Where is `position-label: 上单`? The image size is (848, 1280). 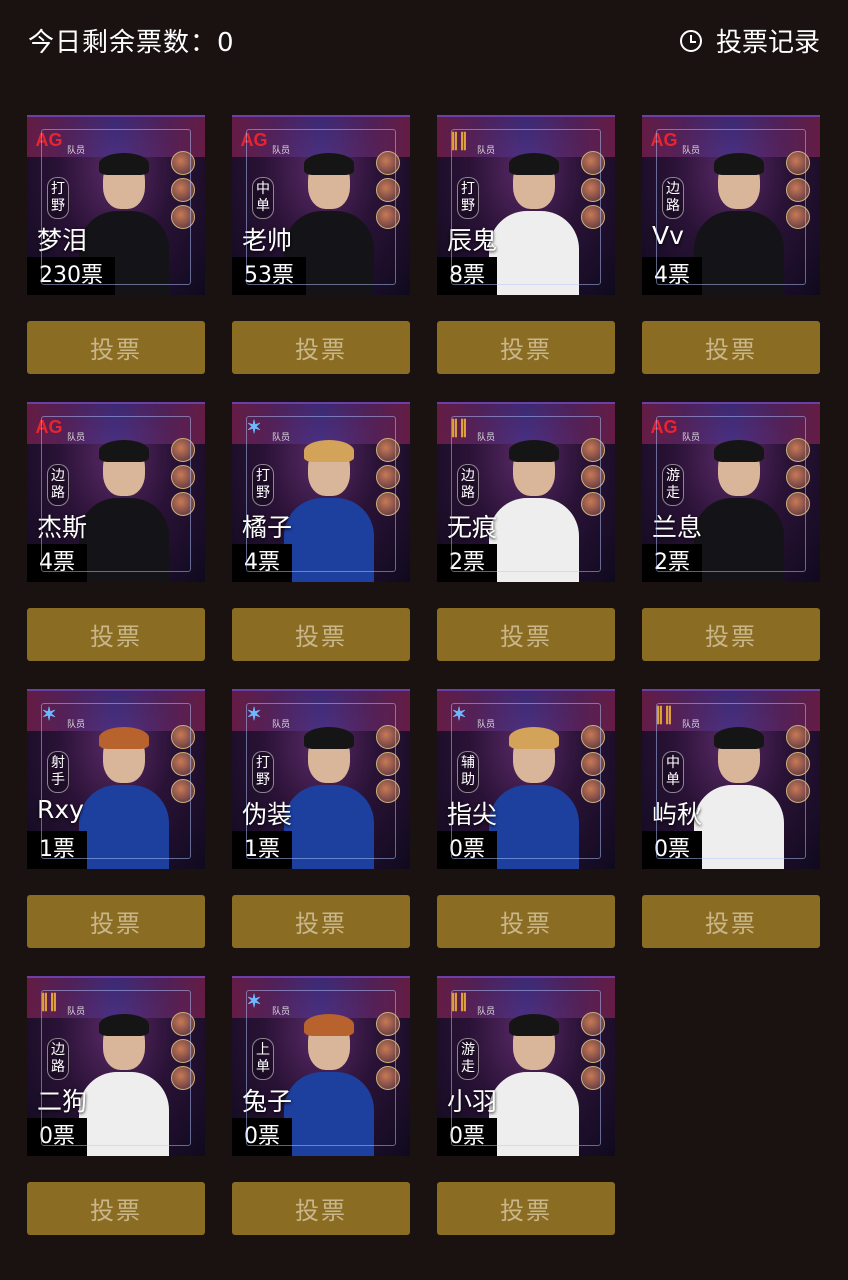
position-label: 上单 is located at coordinates (263, 1059).